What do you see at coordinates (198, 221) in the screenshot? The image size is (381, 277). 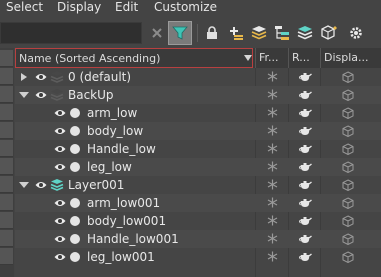 I see `object-row: body_low001` at bounding box center [198, 221].